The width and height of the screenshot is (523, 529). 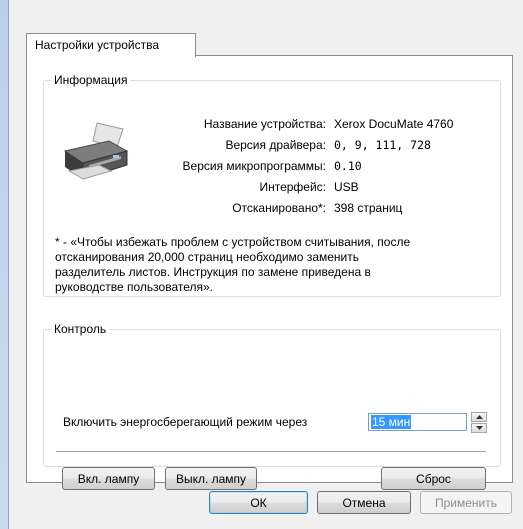 What do you see at coordinates (466, 502) in the screenshot?
I see `apply-button: Применить` at bounding box center [466, 502].